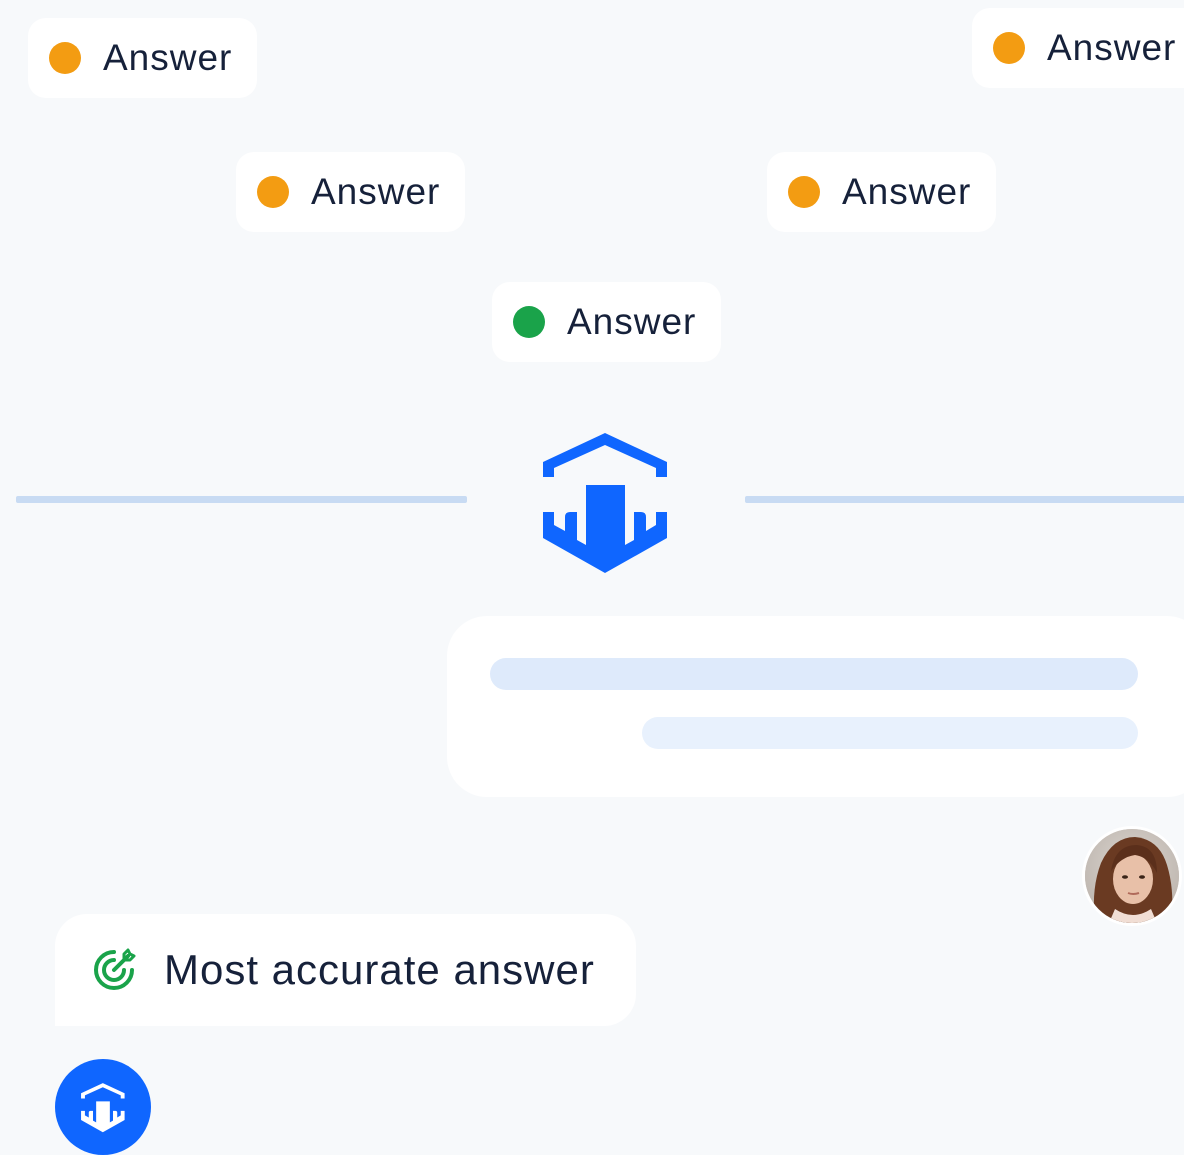  I want to click on target-icon, so click(115, 969).